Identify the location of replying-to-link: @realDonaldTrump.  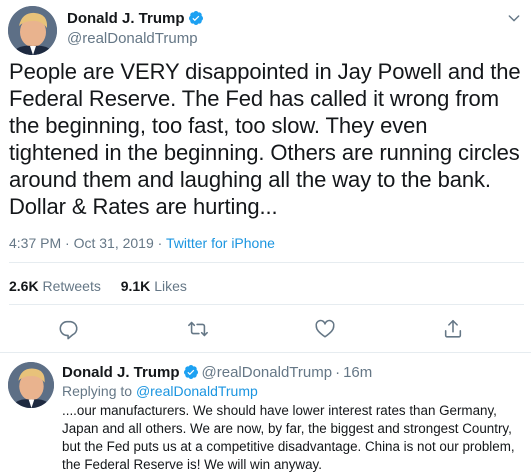
(197, 391).